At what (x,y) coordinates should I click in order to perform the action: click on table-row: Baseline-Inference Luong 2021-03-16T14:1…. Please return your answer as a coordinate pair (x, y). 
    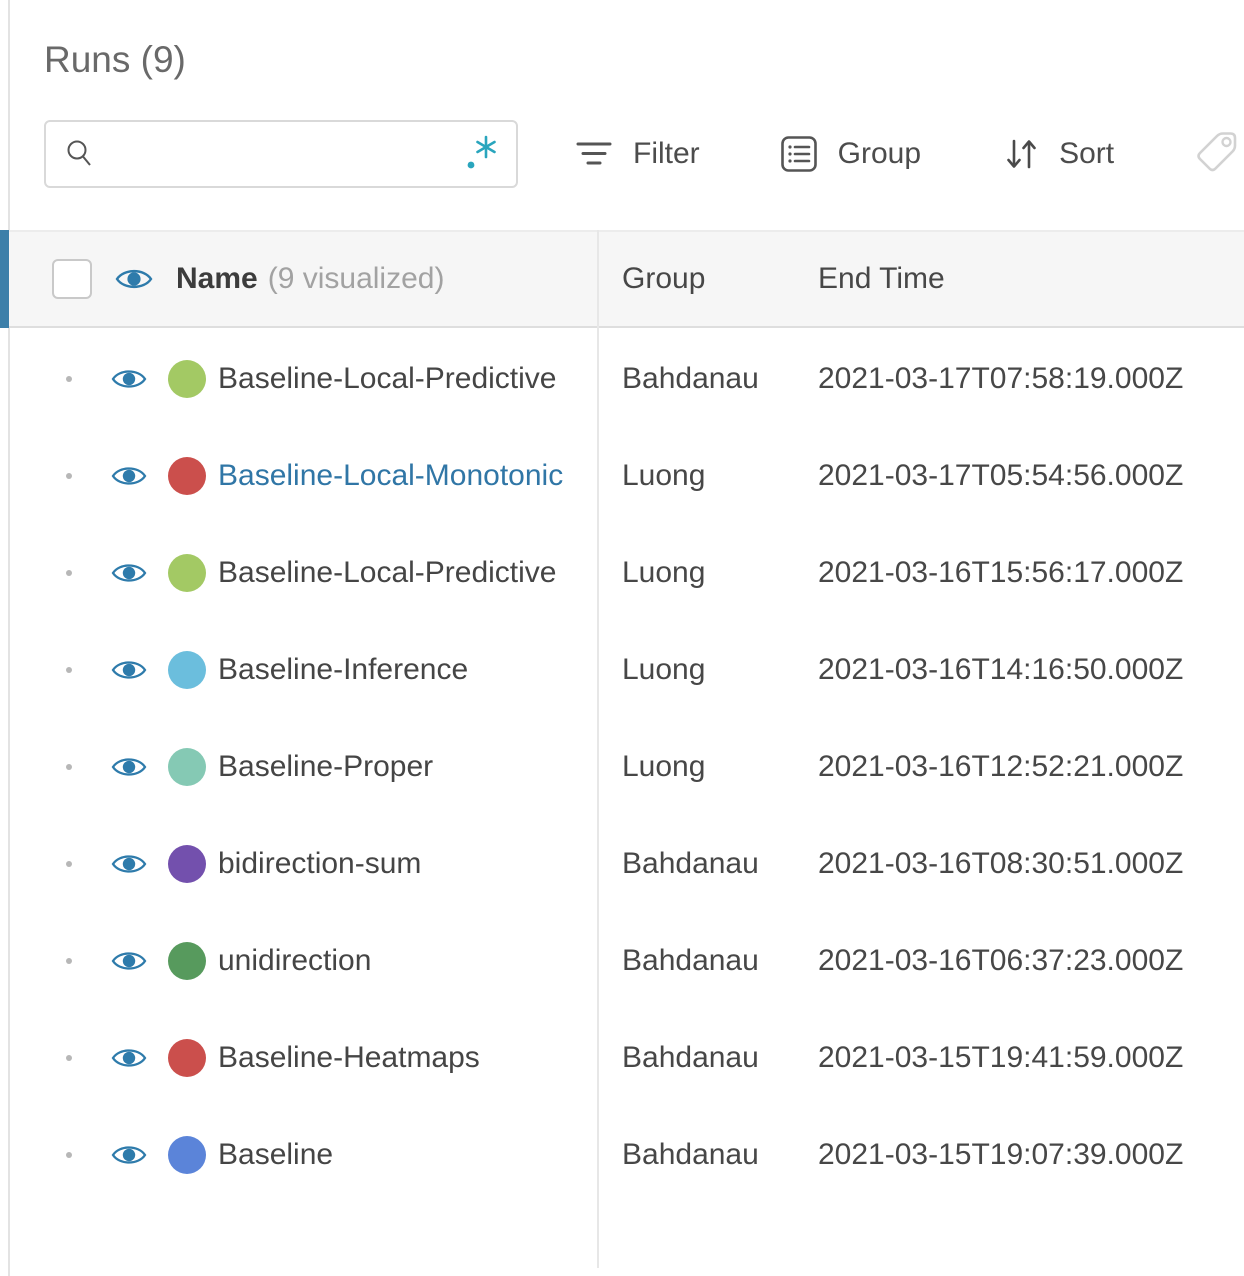
    Looking at the image, I should click on (622, 669).